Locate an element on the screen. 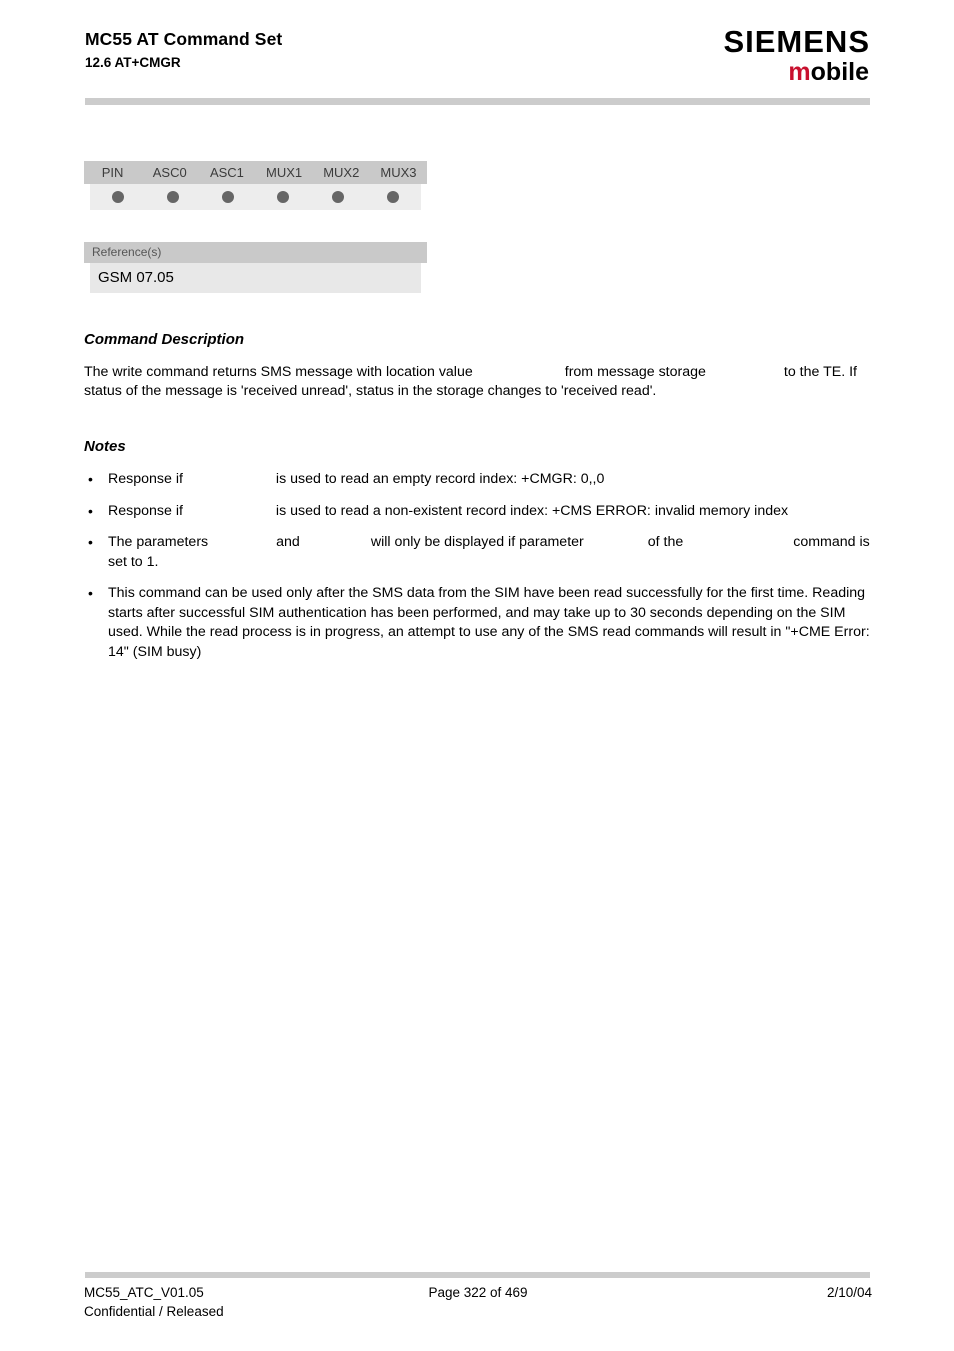 The width and height of the screenshot is (954, 1351). cell-asc1 is located at coordinates (227, 197).